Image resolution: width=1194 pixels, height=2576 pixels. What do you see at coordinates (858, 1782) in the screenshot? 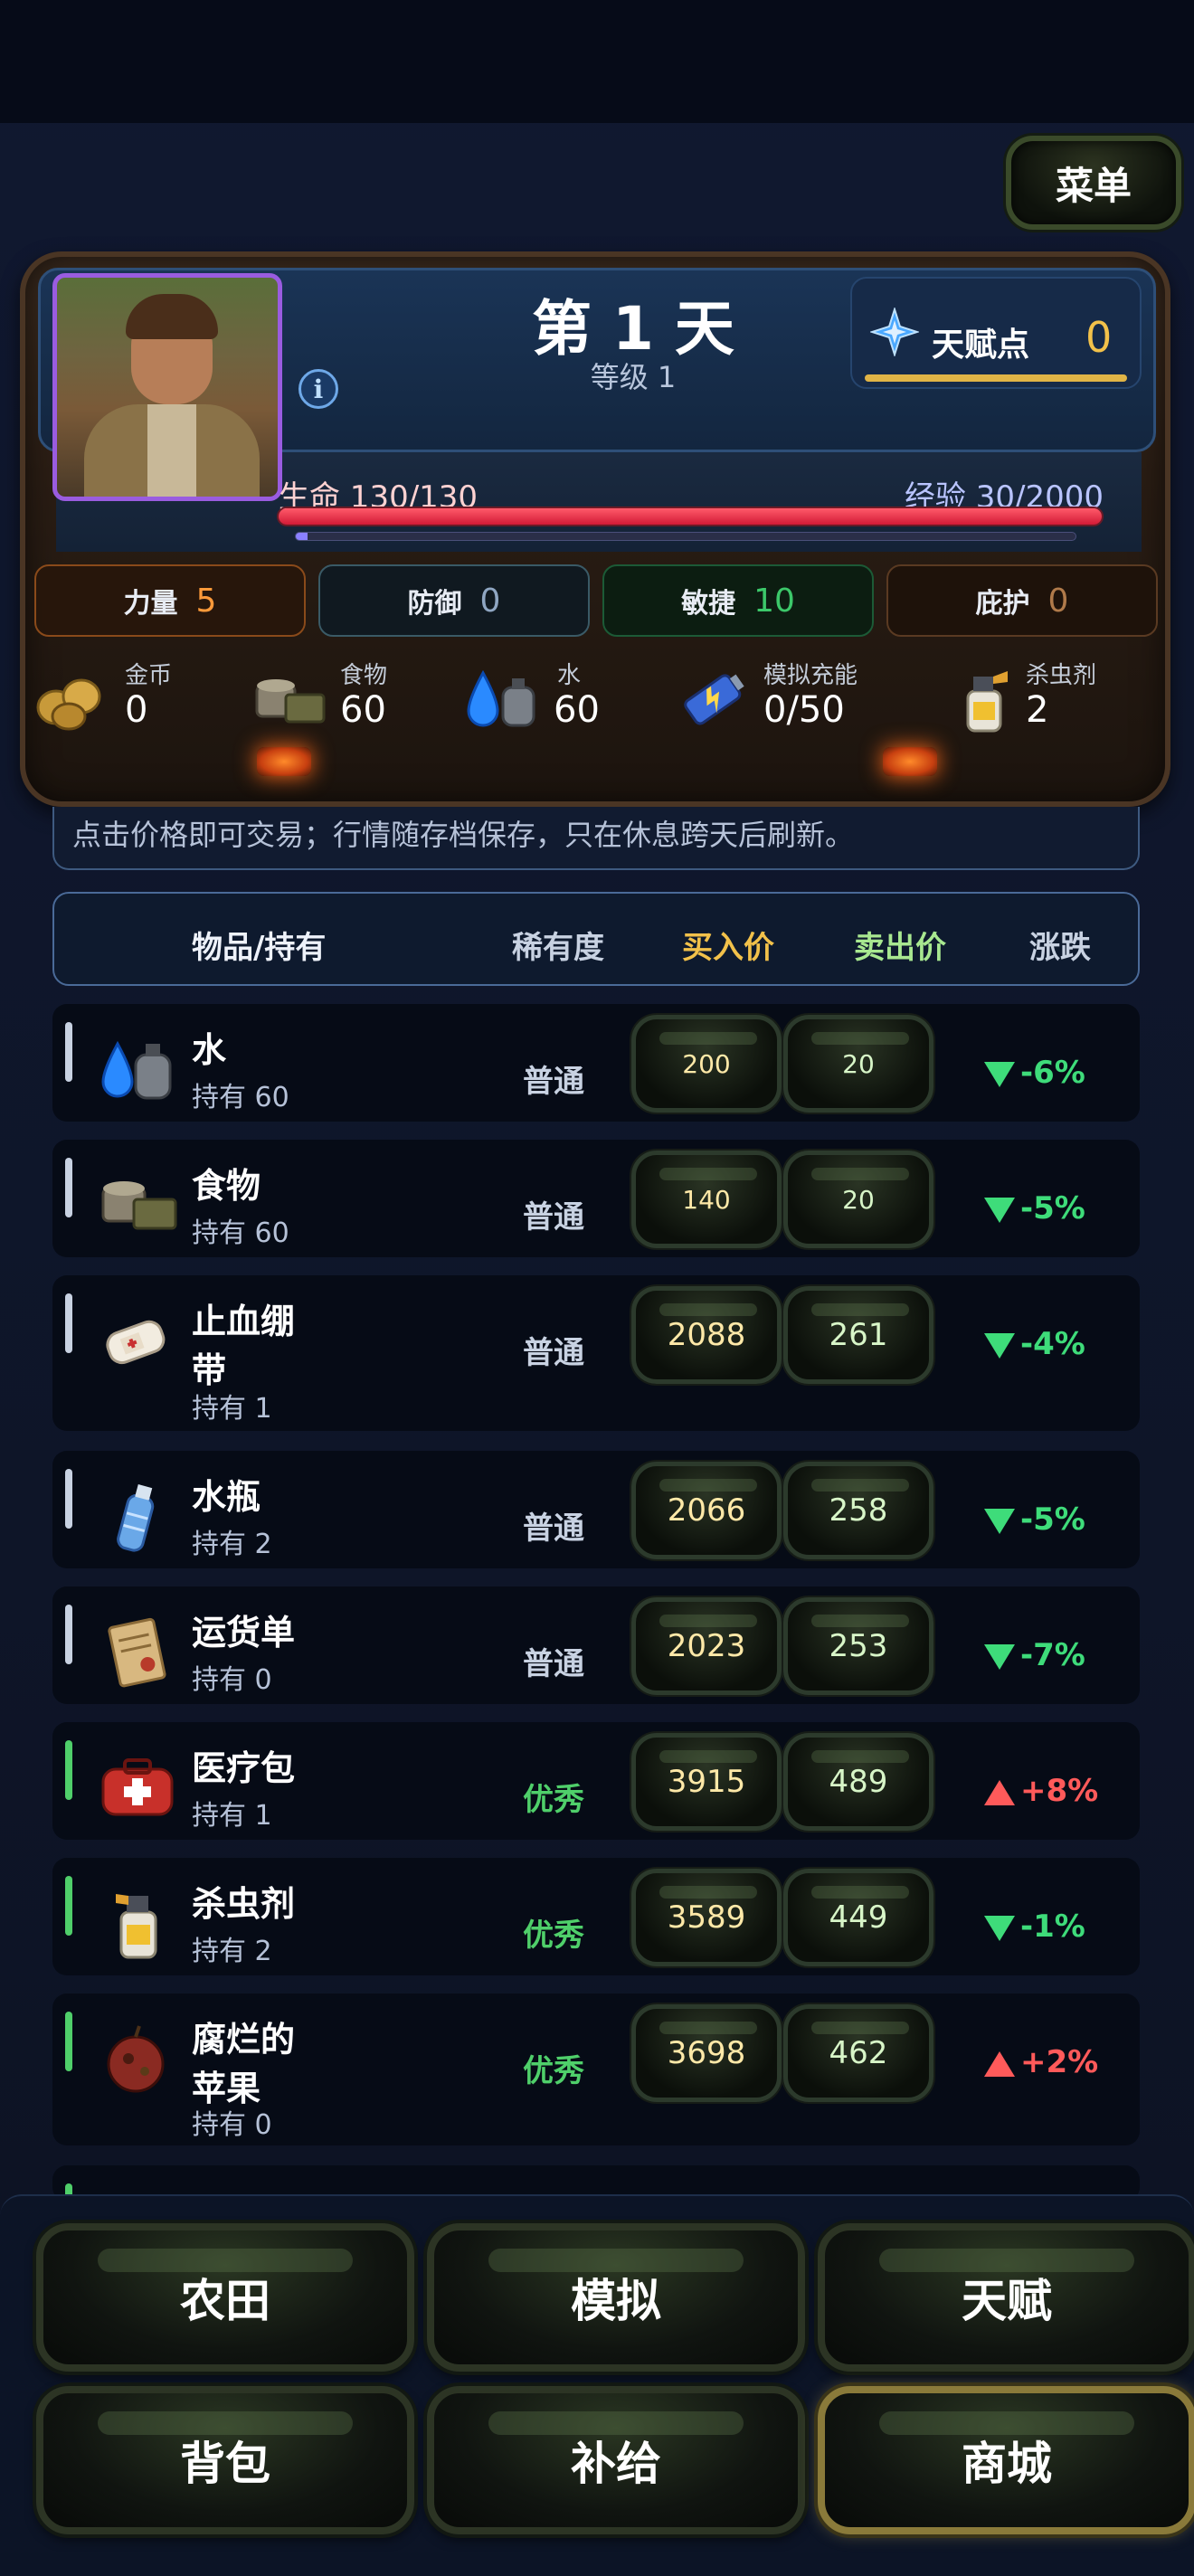
I see `sell-price-button: 489` at bounding box center [858, 1782].